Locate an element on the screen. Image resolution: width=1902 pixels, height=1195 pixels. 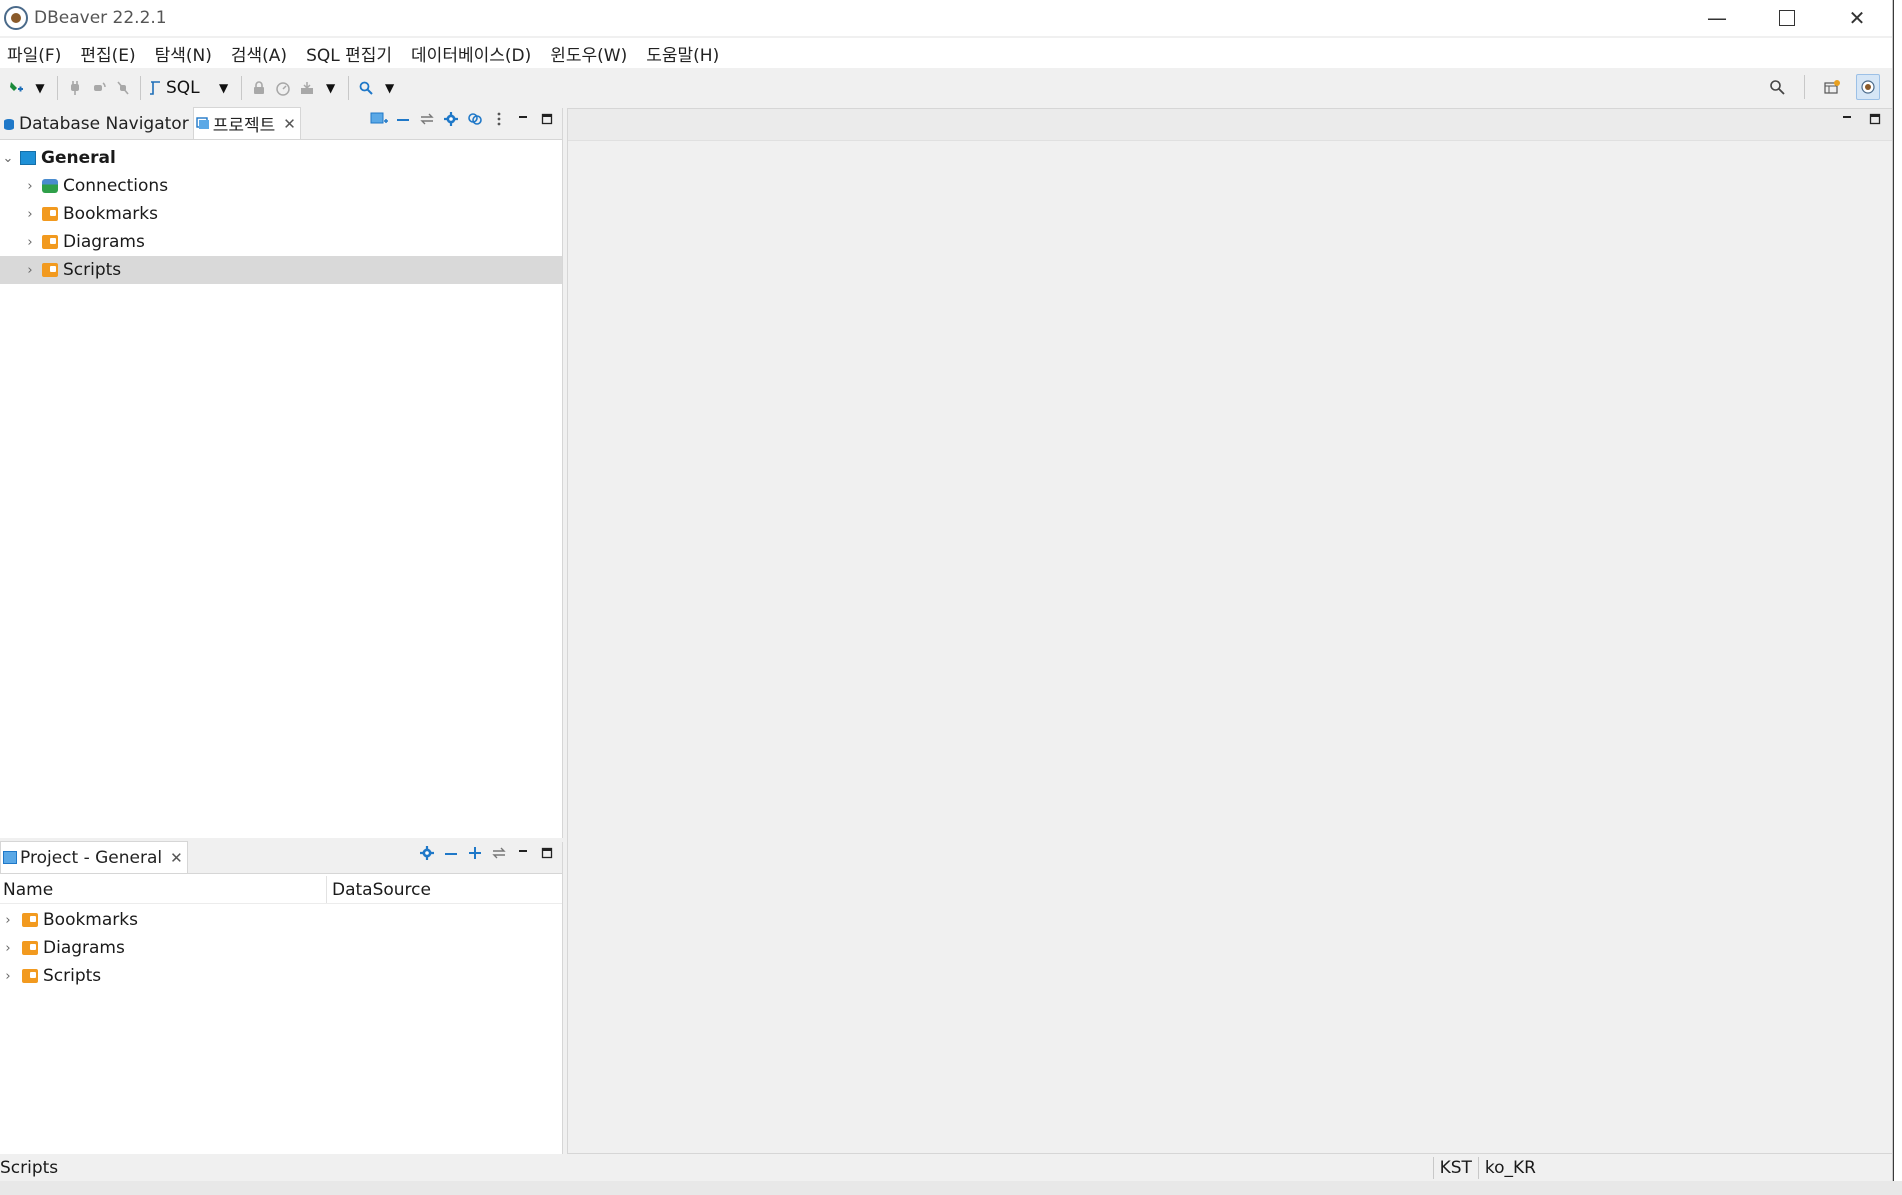
maximize-button is located at coordinates (1787, 18).